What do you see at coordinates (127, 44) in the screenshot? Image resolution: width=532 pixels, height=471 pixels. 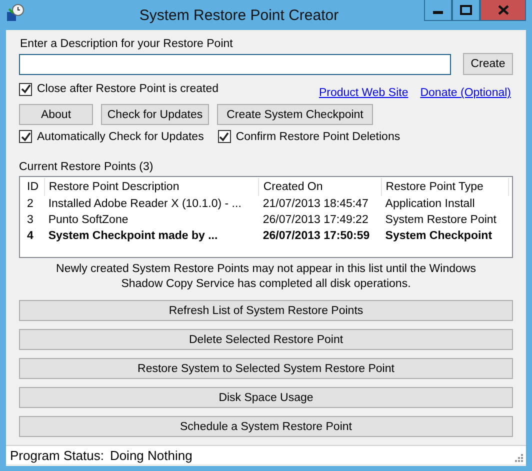 I see `description-label: Enter a Description for your Restore Point` at bounding box center [127, 44].